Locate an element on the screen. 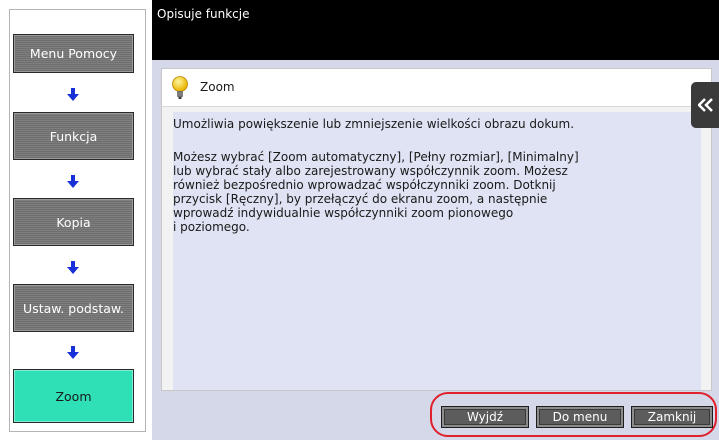 Image resolution: width=719 pixels, height=441 pixels. nav-item-label: Funkcja is located at coordinates (73, 136).